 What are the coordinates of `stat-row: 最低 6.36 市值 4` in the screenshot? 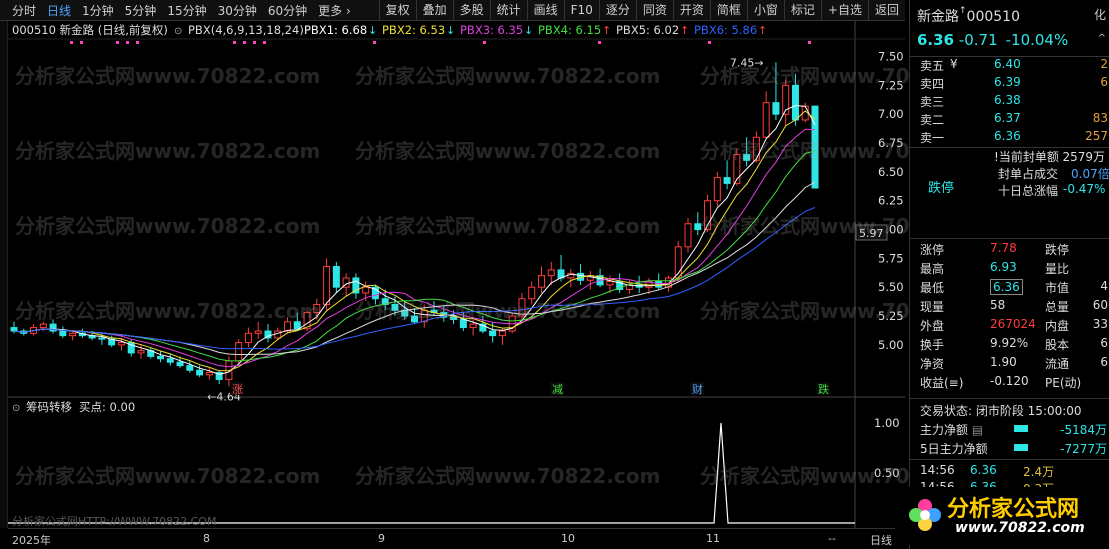 It's located at (1009, 288).